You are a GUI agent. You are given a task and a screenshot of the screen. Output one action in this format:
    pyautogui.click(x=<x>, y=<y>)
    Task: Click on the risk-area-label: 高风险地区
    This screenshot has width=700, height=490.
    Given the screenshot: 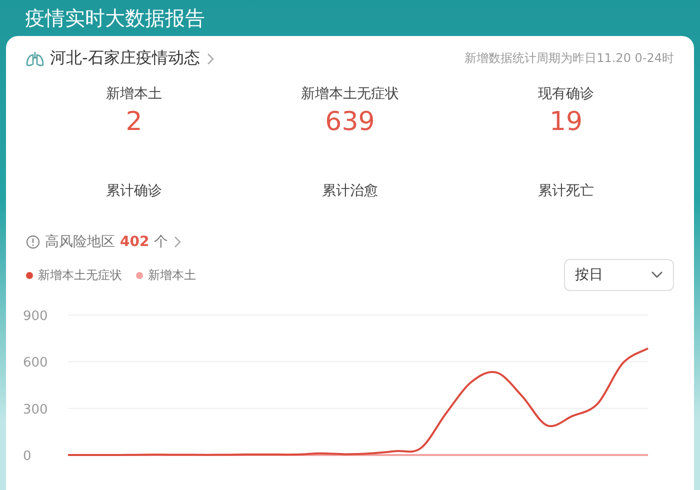 What is the action you would take?
    pyautogui.click(x=80, y=242)
    